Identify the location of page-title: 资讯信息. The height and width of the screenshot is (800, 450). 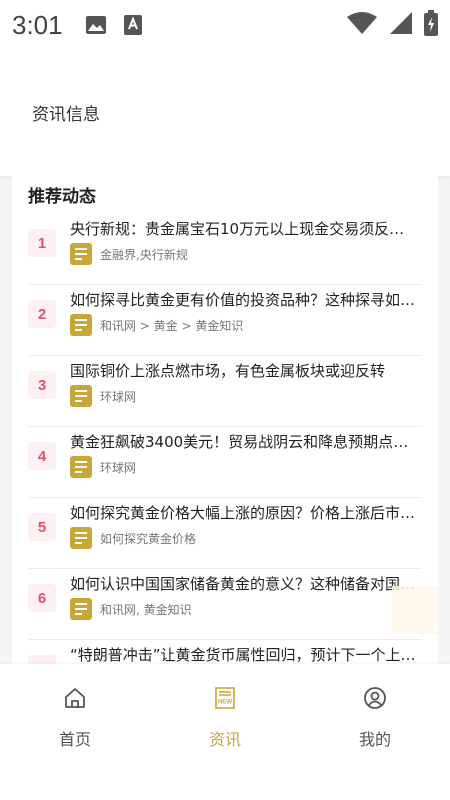
(66, 115).